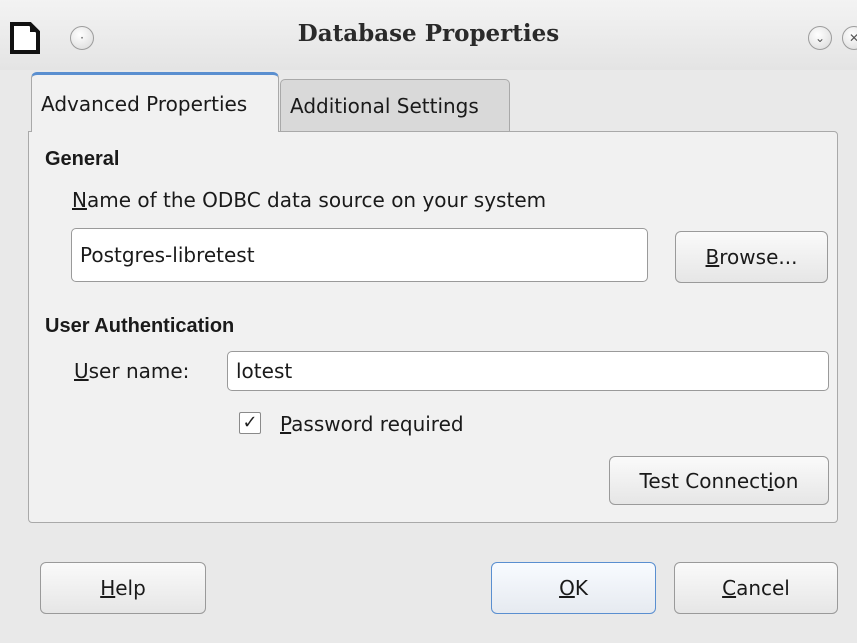 The image size is (857, 643). I want to click on ok-button: OK, so click(573, 588).